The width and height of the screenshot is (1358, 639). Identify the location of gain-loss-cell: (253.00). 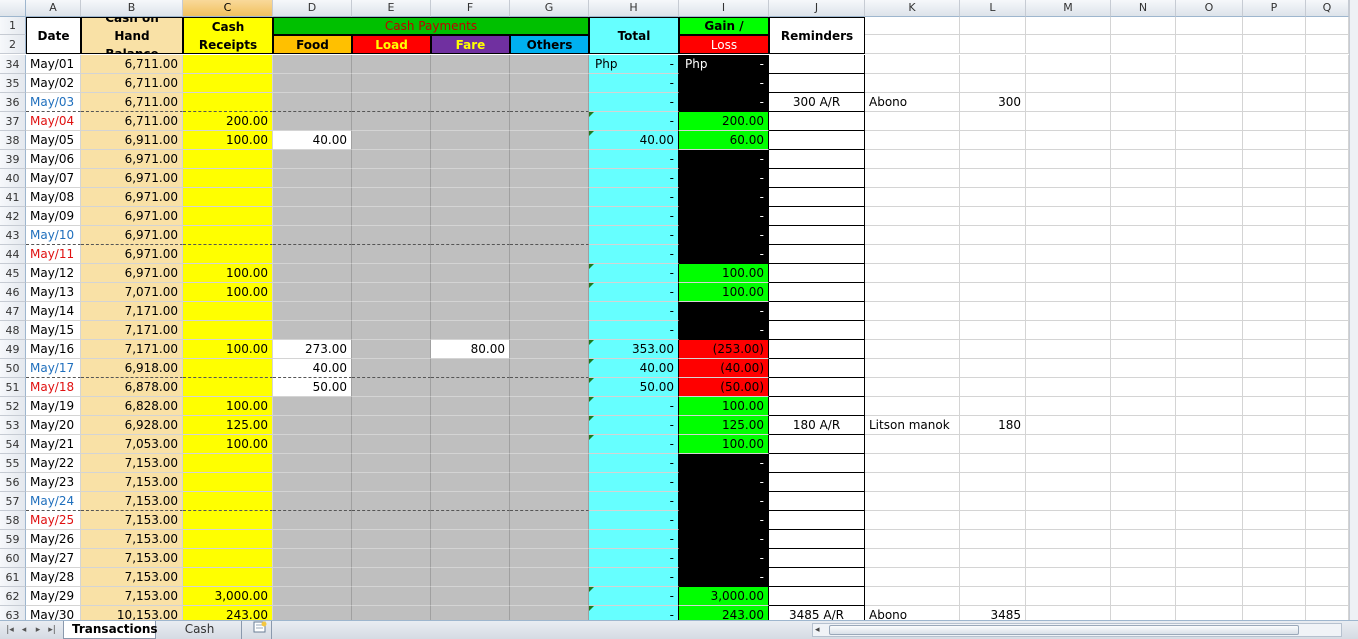
(724, 349).